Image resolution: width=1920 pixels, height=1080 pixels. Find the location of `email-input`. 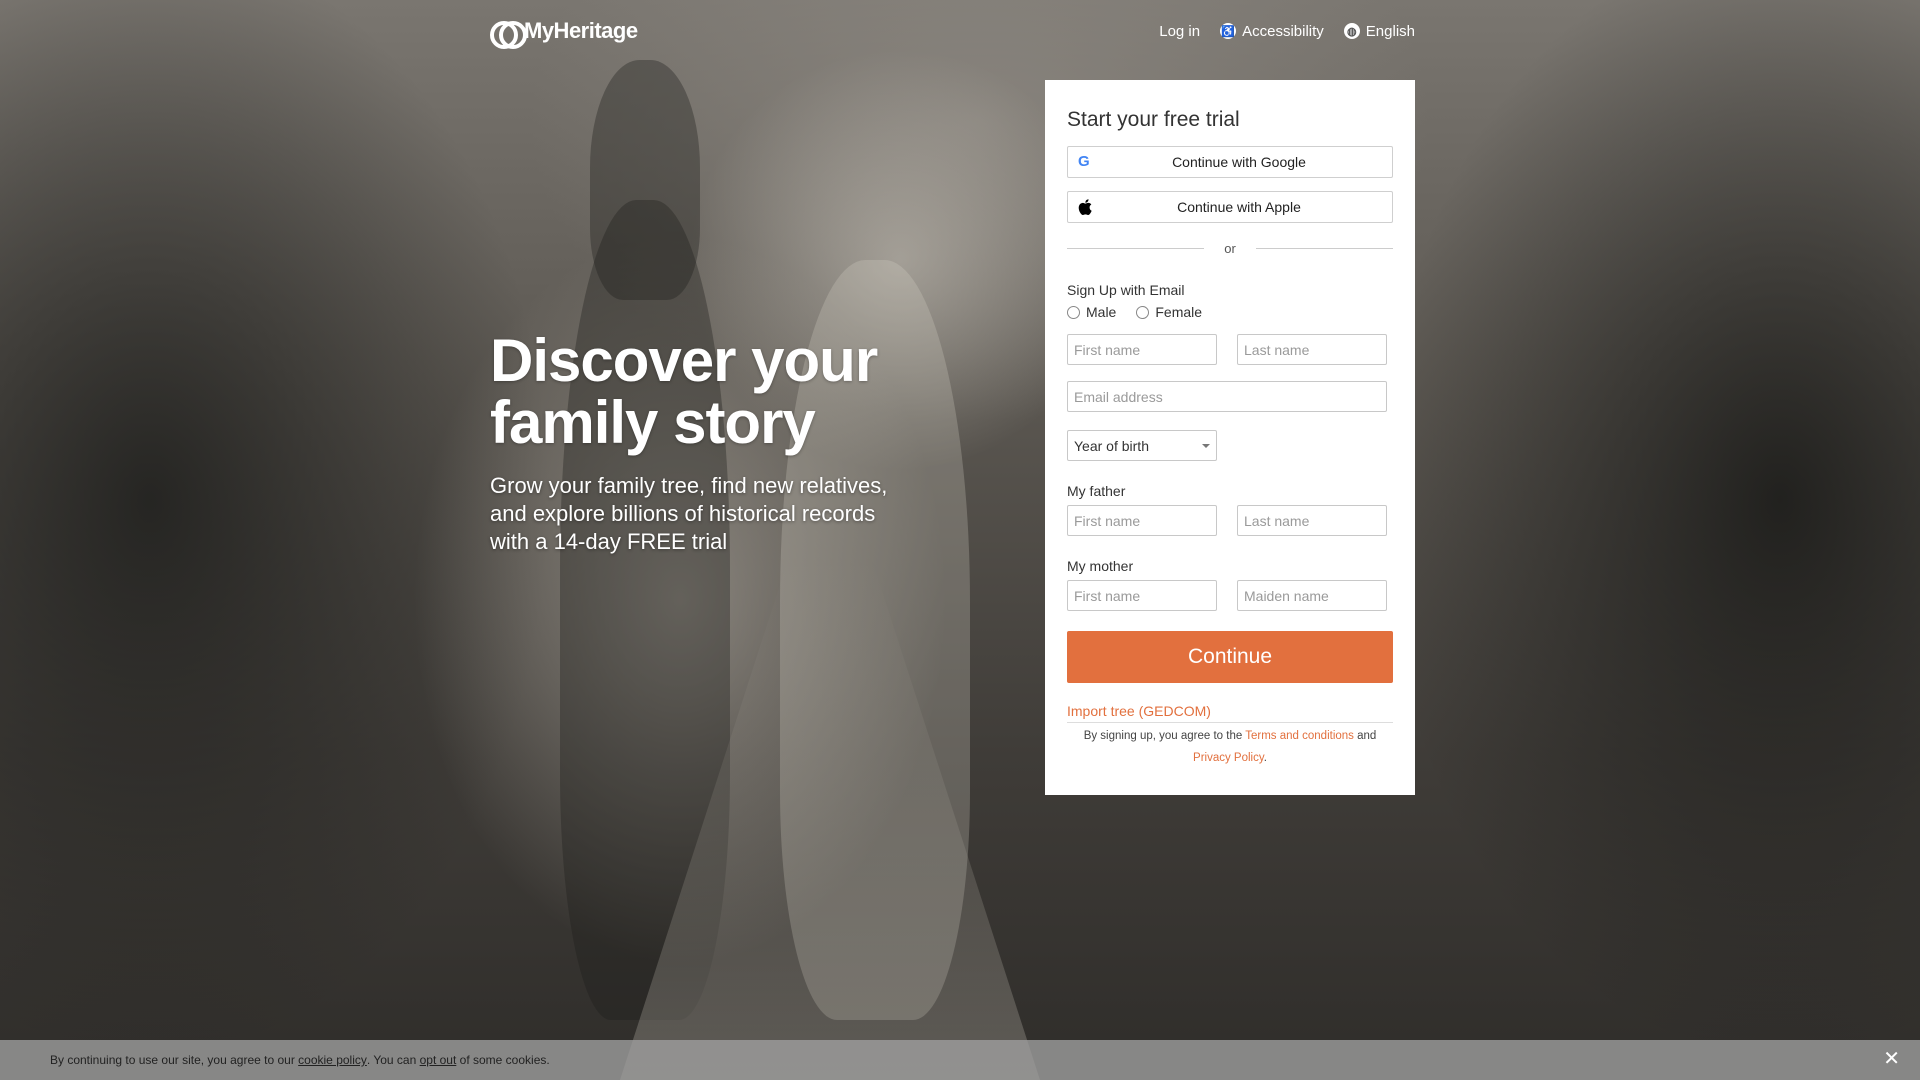

email-input is located at coordinates (1227, 396).